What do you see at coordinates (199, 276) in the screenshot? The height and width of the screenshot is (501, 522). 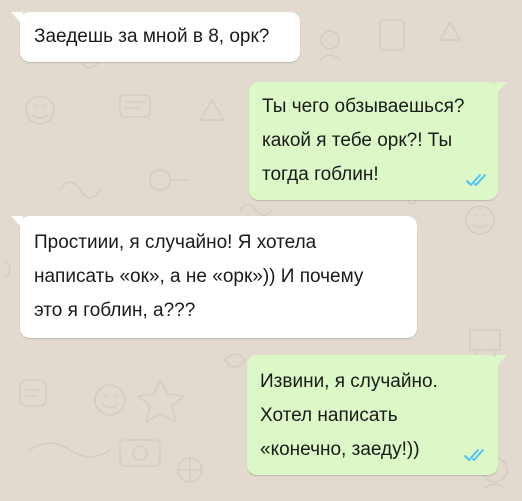 I see `message-text-line: написать «ок», а не «орк»)) И почему` at bounding box center [199, 276].